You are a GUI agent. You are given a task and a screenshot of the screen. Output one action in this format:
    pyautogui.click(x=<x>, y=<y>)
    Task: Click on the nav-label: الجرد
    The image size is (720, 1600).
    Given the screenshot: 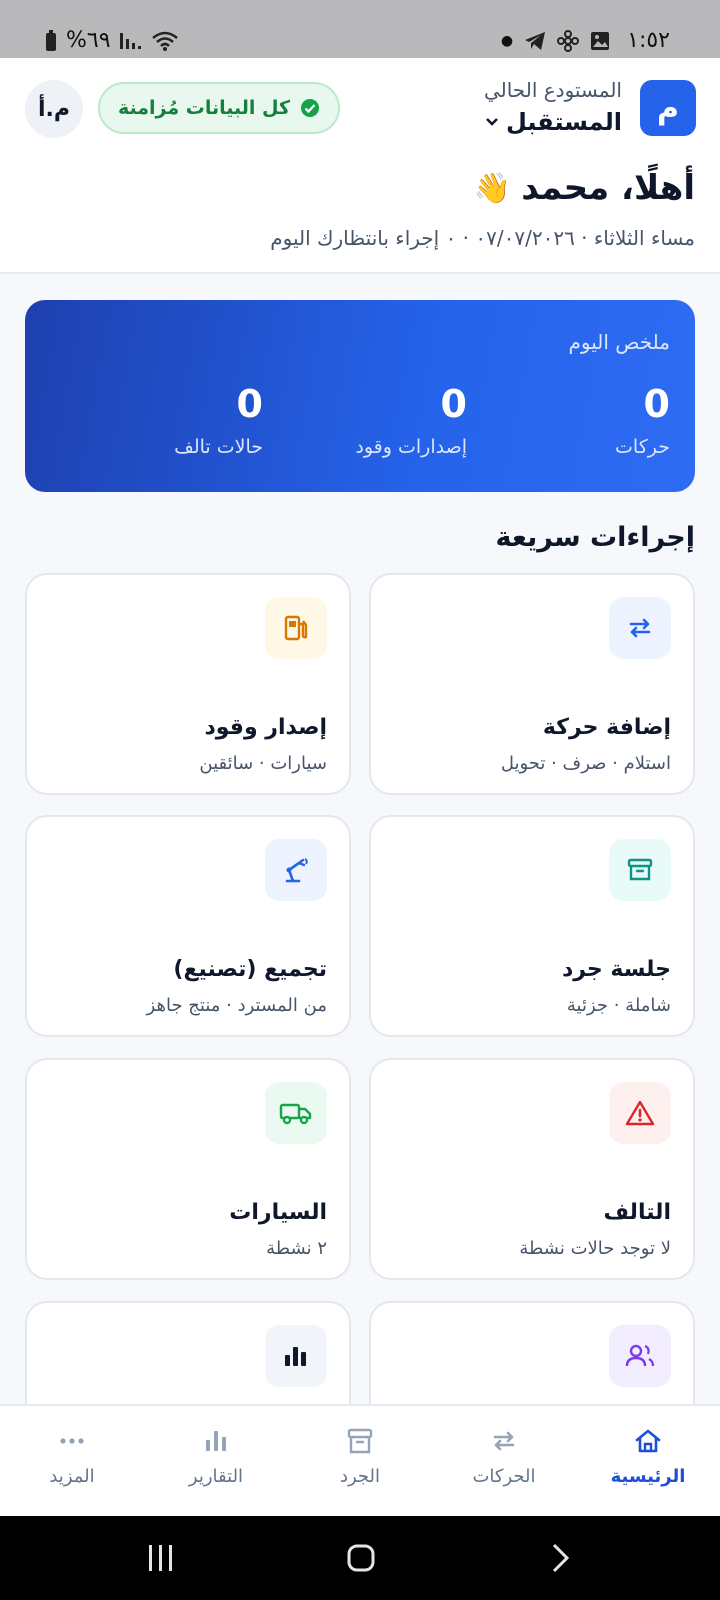 What is the action you would take?
    pyautogui.click(x=360, y=1476)
    